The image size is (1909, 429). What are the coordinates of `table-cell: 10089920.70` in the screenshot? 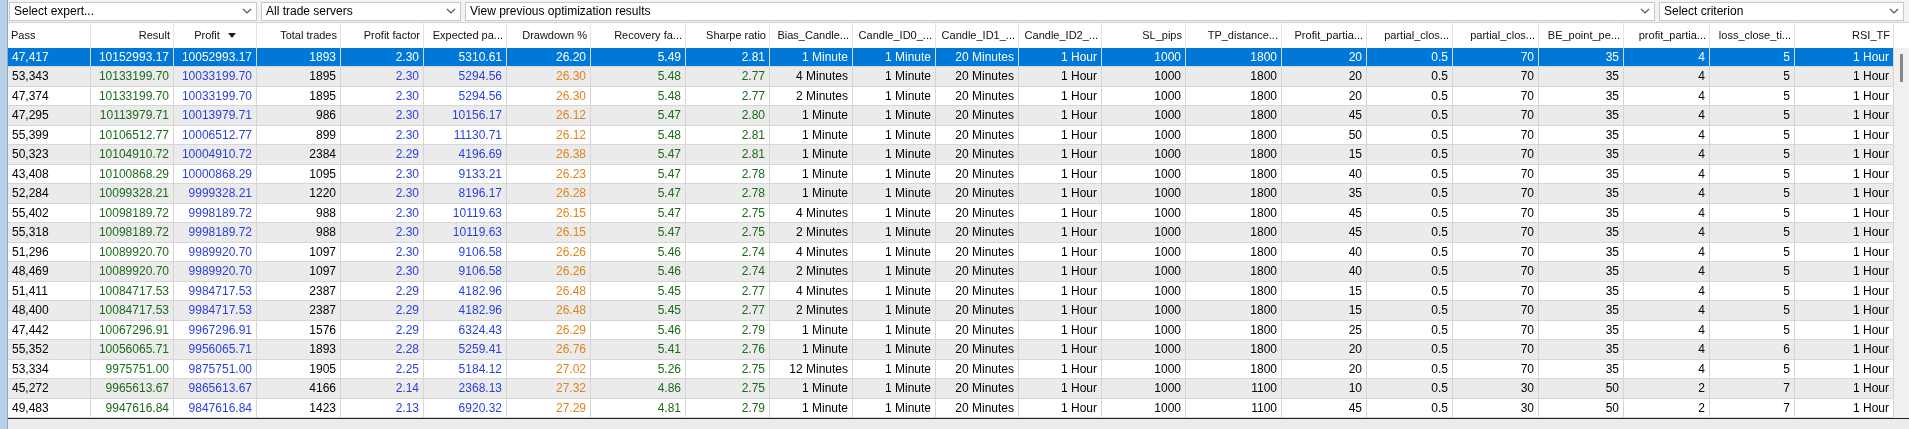 It's located at (132, 251).